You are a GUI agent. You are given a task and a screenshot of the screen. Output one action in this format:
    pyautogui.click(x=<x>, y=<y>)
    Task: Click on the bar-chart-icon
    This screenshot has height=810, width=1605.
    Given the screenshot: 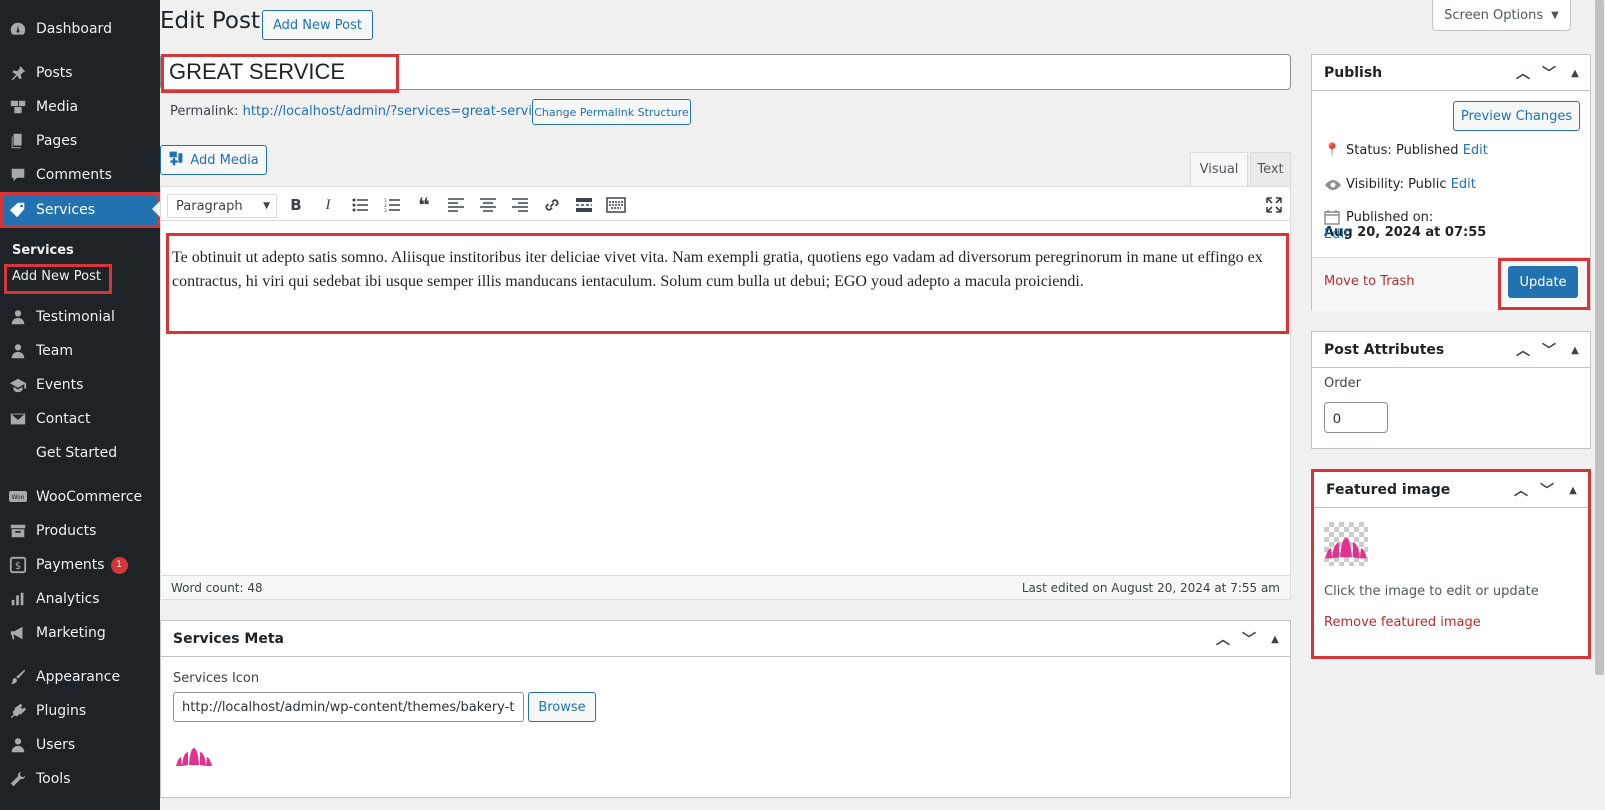 What is the action you would take?
    pyautogui.click(x=18, y=599)
    